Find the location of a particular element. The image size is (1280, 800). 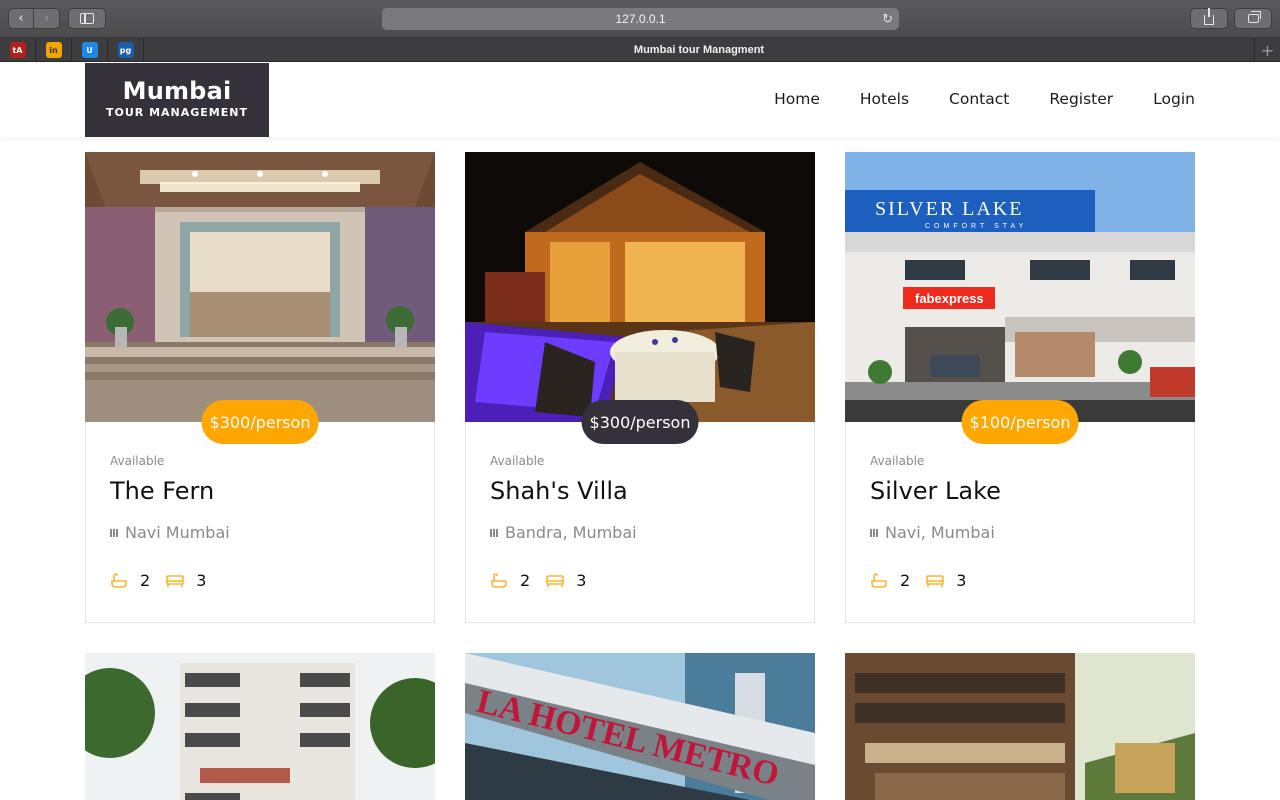

hotel-location: Bandra, Mumbai is located at coordinates (563, 532).